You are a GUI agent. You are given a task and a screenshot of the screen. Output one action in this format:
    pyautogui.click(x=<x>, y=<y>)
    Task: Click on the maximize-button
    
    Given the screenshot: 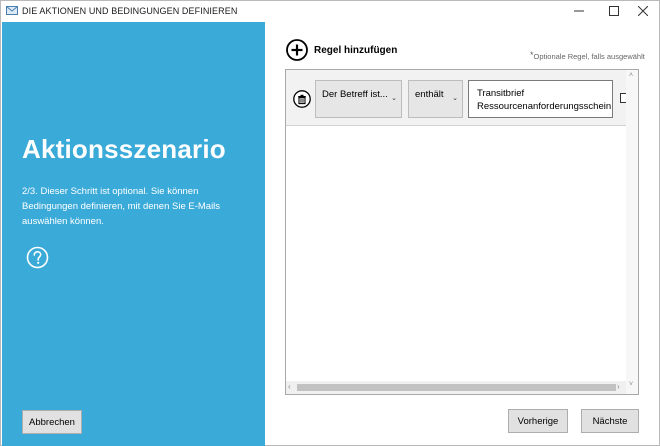 What is the action you would take?
    pyautogui.click(x=614, y=11)
    